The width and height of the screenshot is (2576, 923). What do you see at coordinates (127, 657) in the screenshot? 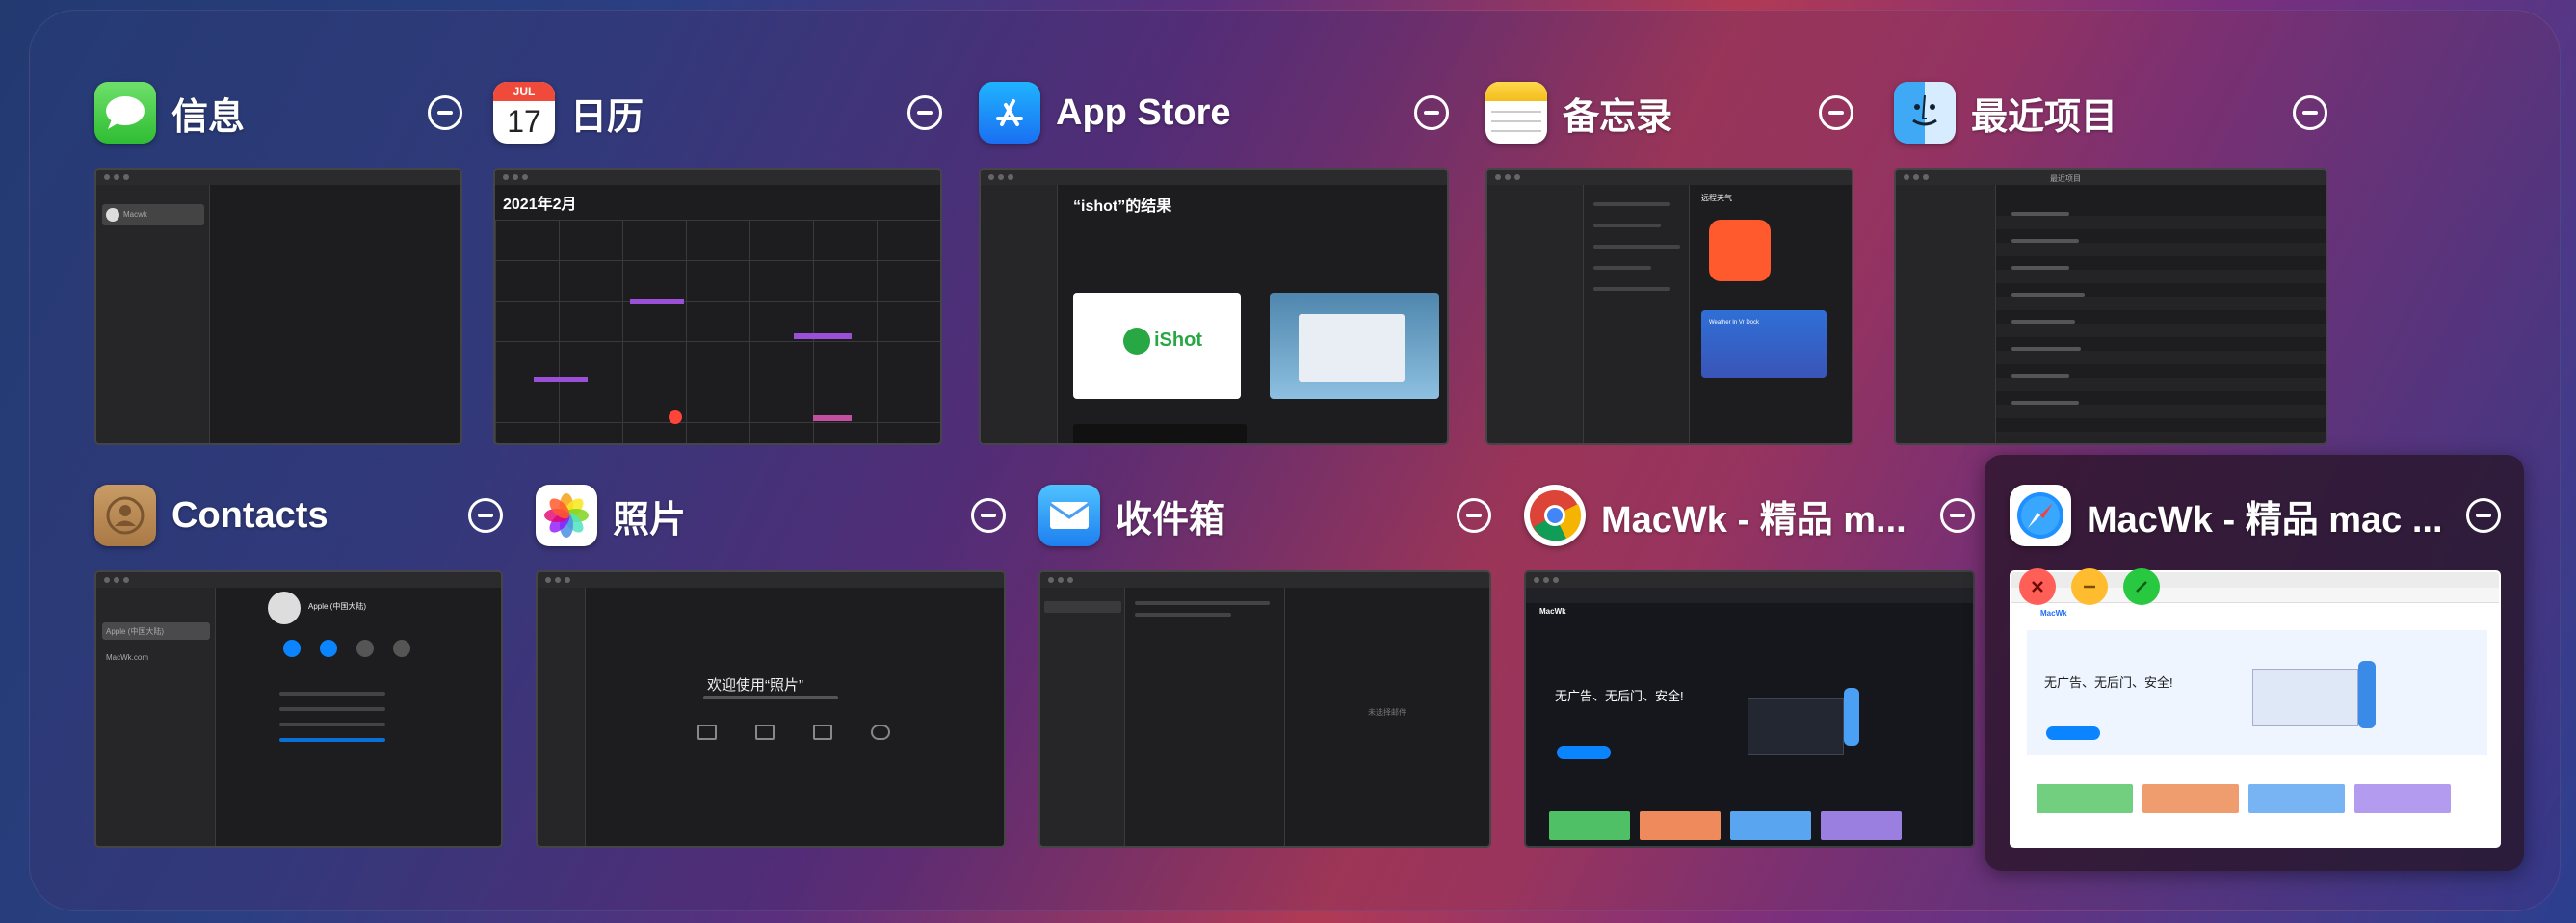
I see `contact-list-item-2: MacWk.com` at bounding box center [127, 657].